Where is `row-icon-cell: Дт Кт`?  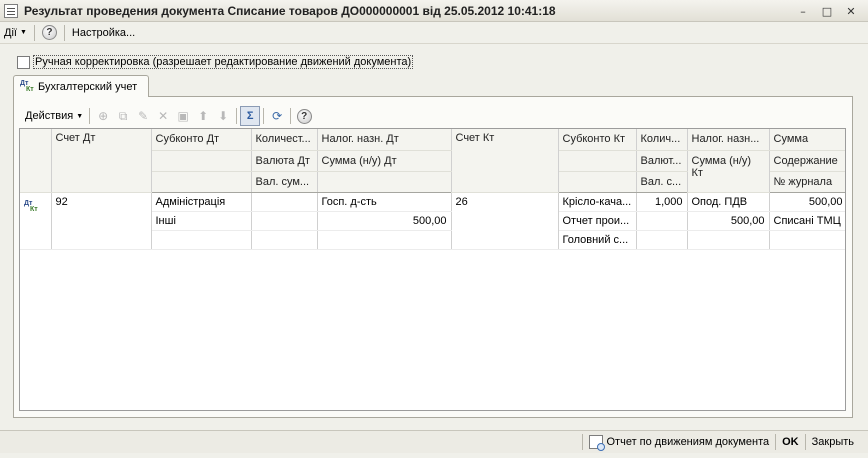
row-icon-cell: Дт Кт is located at coordinates (36, 221).